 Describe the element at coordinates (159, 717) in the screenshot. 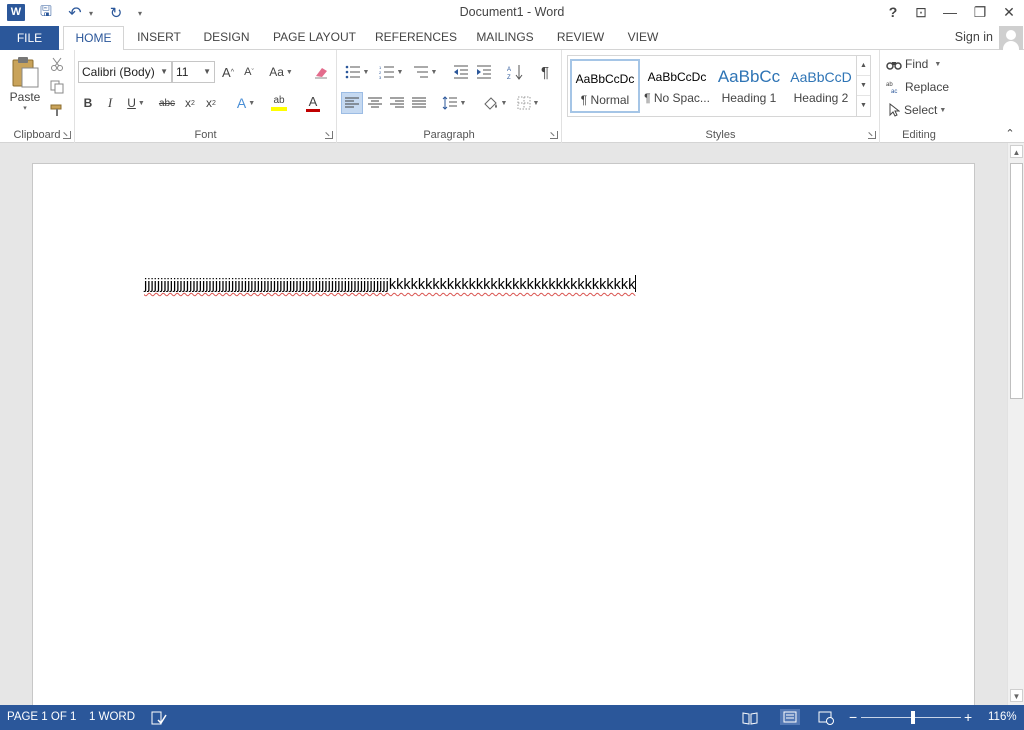

I see `proofing-icon` at that location.